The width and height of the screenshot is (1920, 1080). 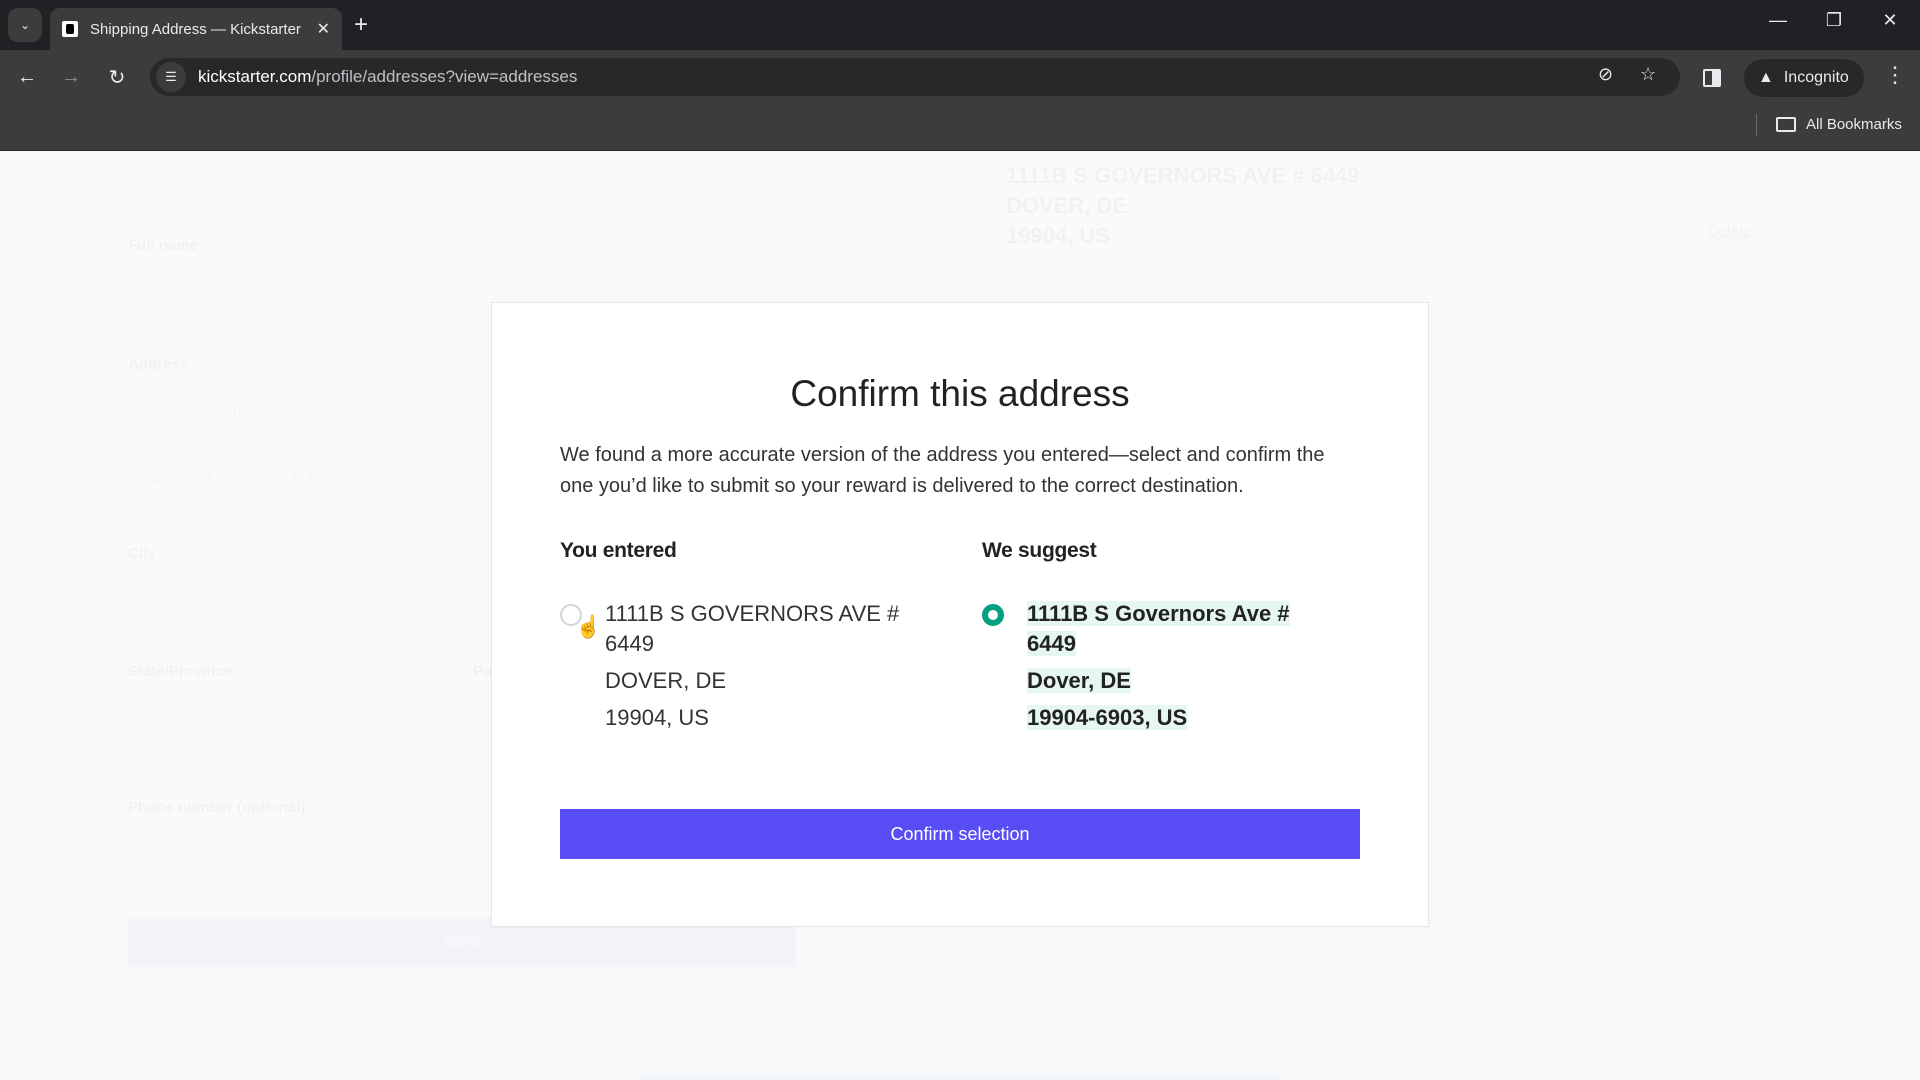 I want to click on plus-icon: +, so click(x=361, y=24).